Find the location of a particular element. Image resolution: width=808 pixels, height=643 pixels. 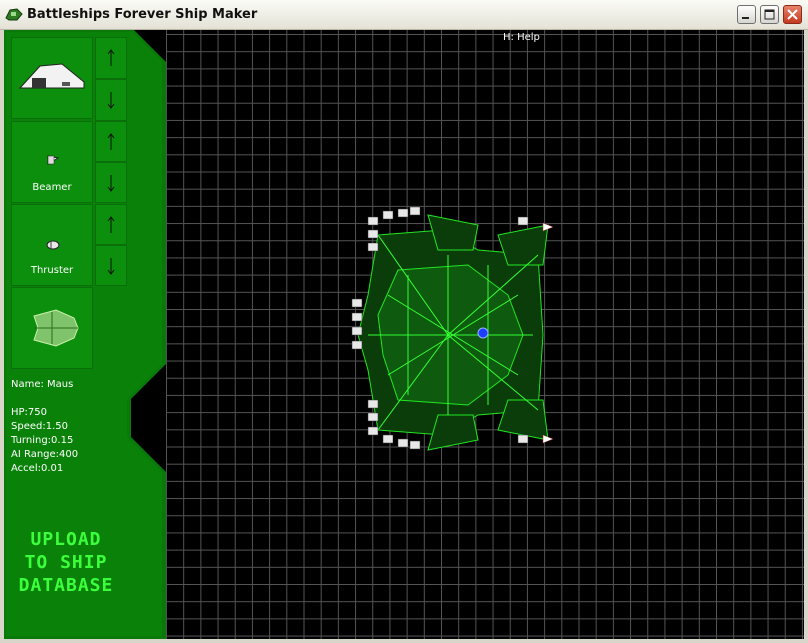

slot-2-up-button is located at coordinates (111, 141).